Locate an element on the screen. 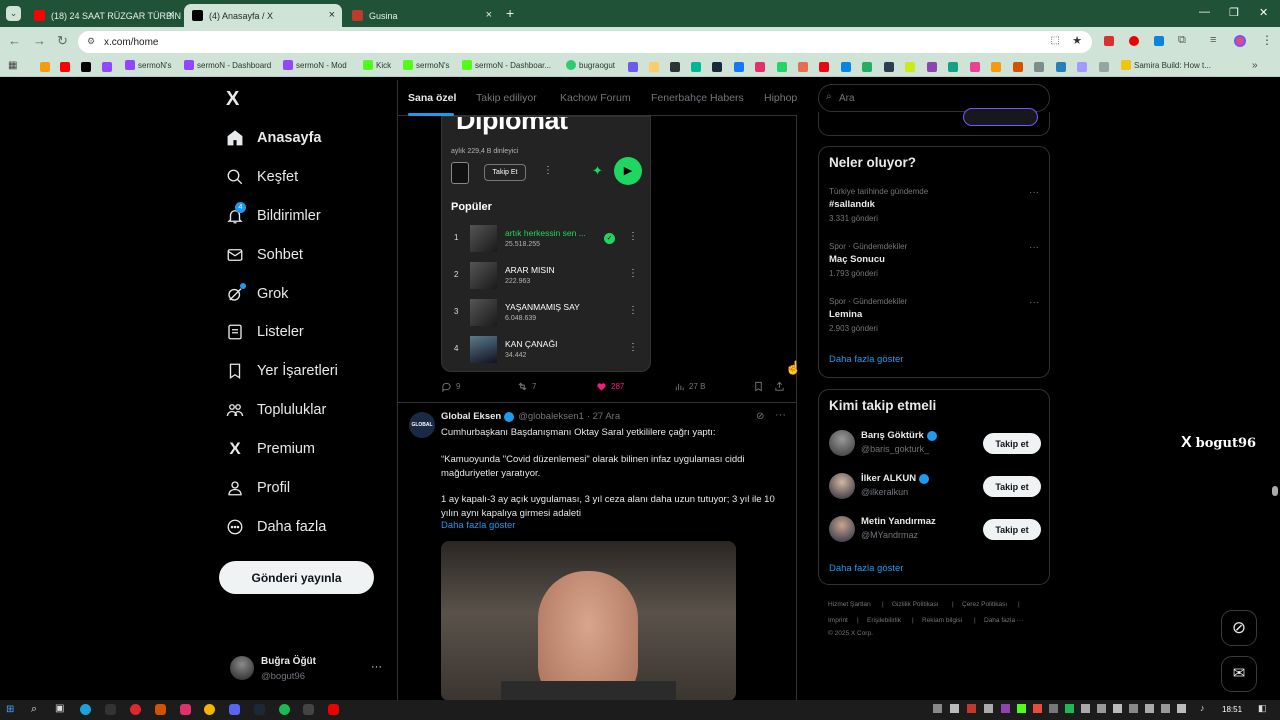 The width and height of the screenshot is (1280, 720). windows-start-icon: ⊞ is located at coordinates (10, 709).